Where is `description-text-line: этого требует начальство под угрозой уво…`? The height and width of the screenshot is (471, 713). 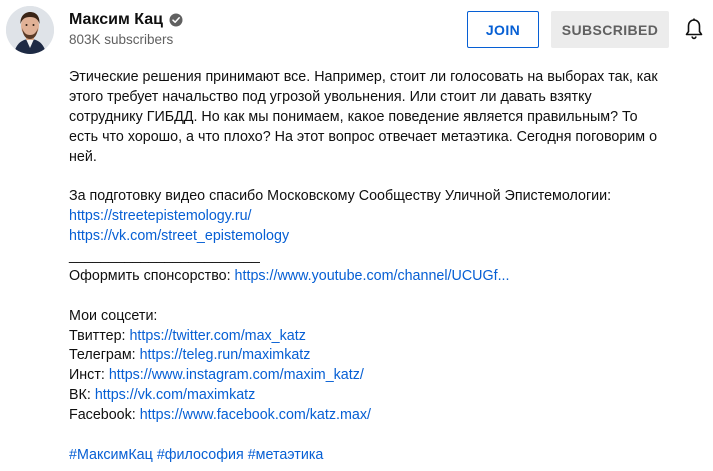 description-text-line: этого требует начальство под угрозой уво… is located at coordinates (330, 96).